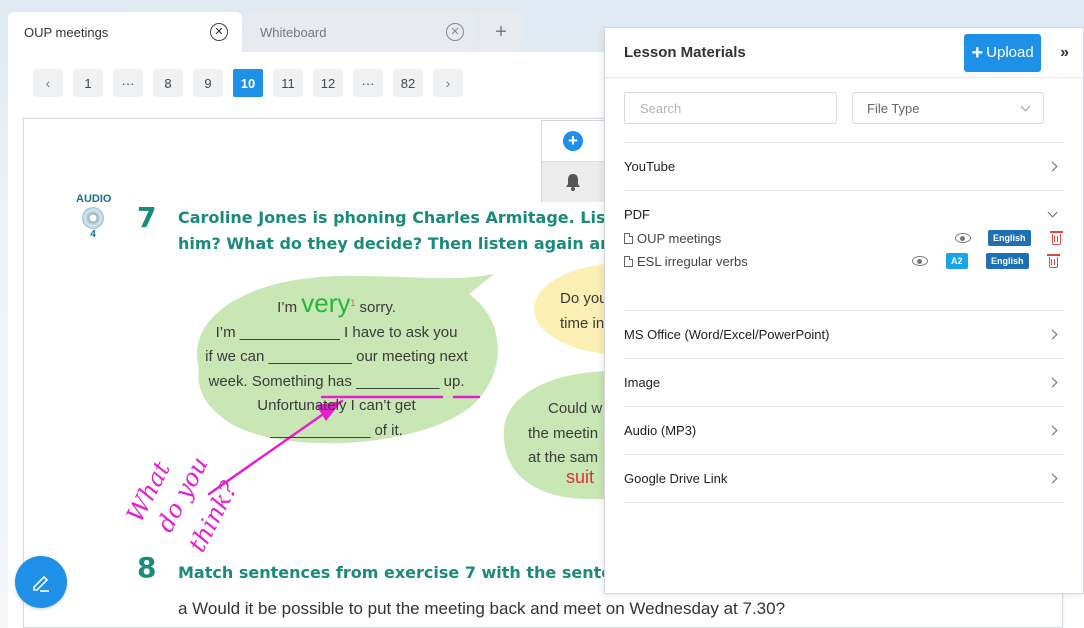 The height and width of the screenshot is (628, 1084). What do you see at coordinates (147, 567) in the screenshot?
I see `exercise-number: 8` at bounding box center [147, 567].